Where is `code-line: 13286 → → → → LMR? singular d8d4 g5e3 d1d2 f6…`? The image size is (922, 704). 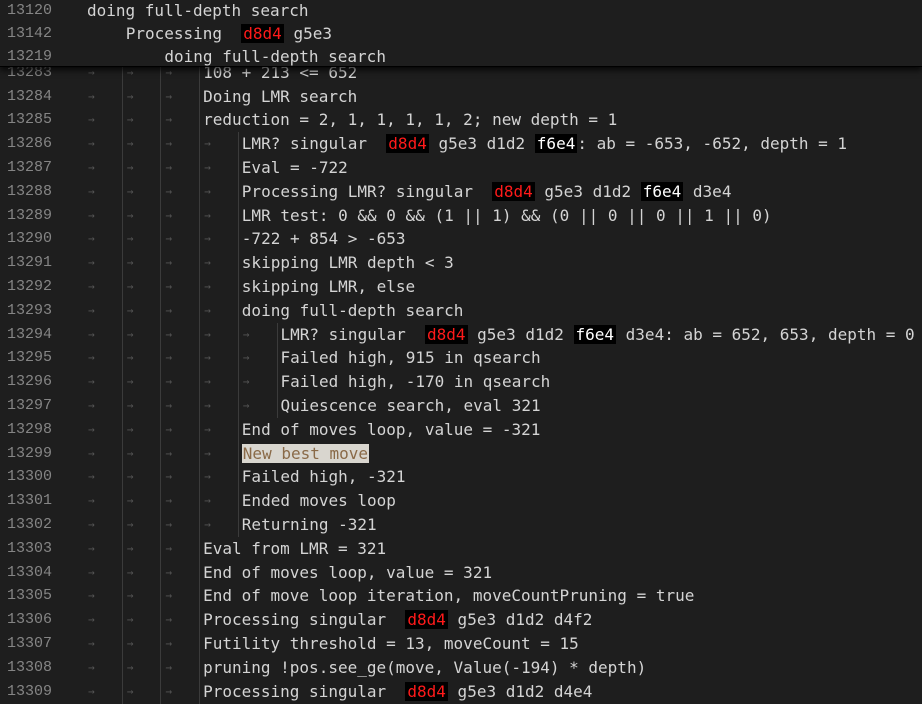 code-line: 13286 → → → → LMR? singular d8d4 g5e3 d1d2 f6… is located at coordinates (461, 144).